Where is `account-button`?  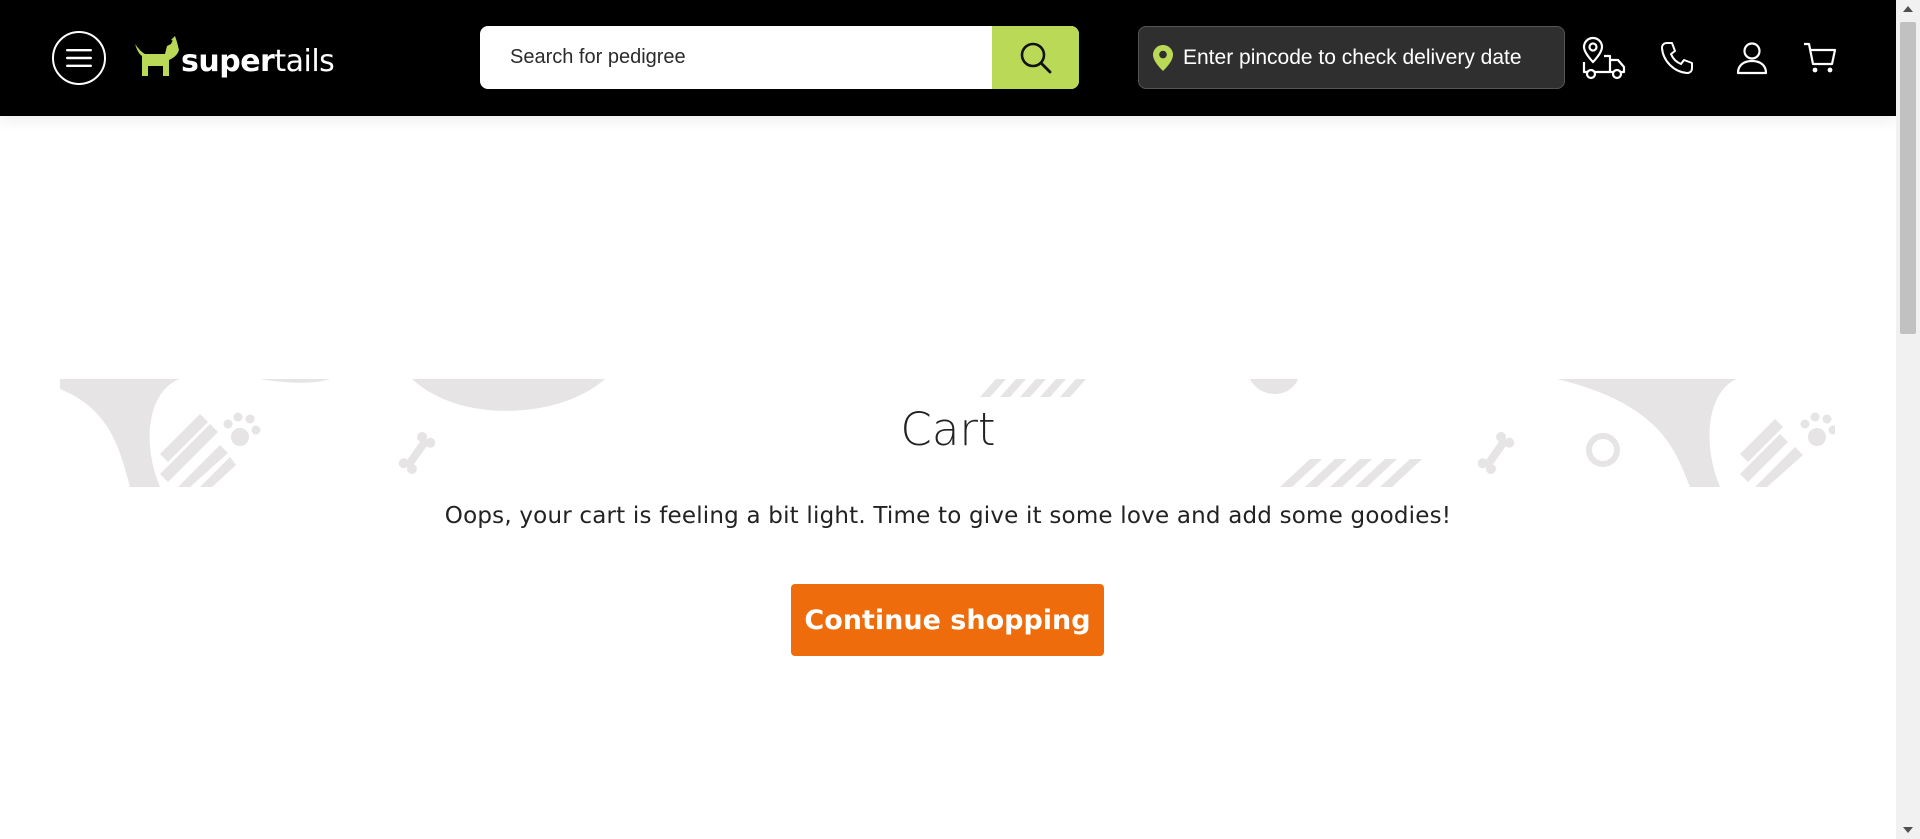
account-button is located at coordinates (1752, 58).